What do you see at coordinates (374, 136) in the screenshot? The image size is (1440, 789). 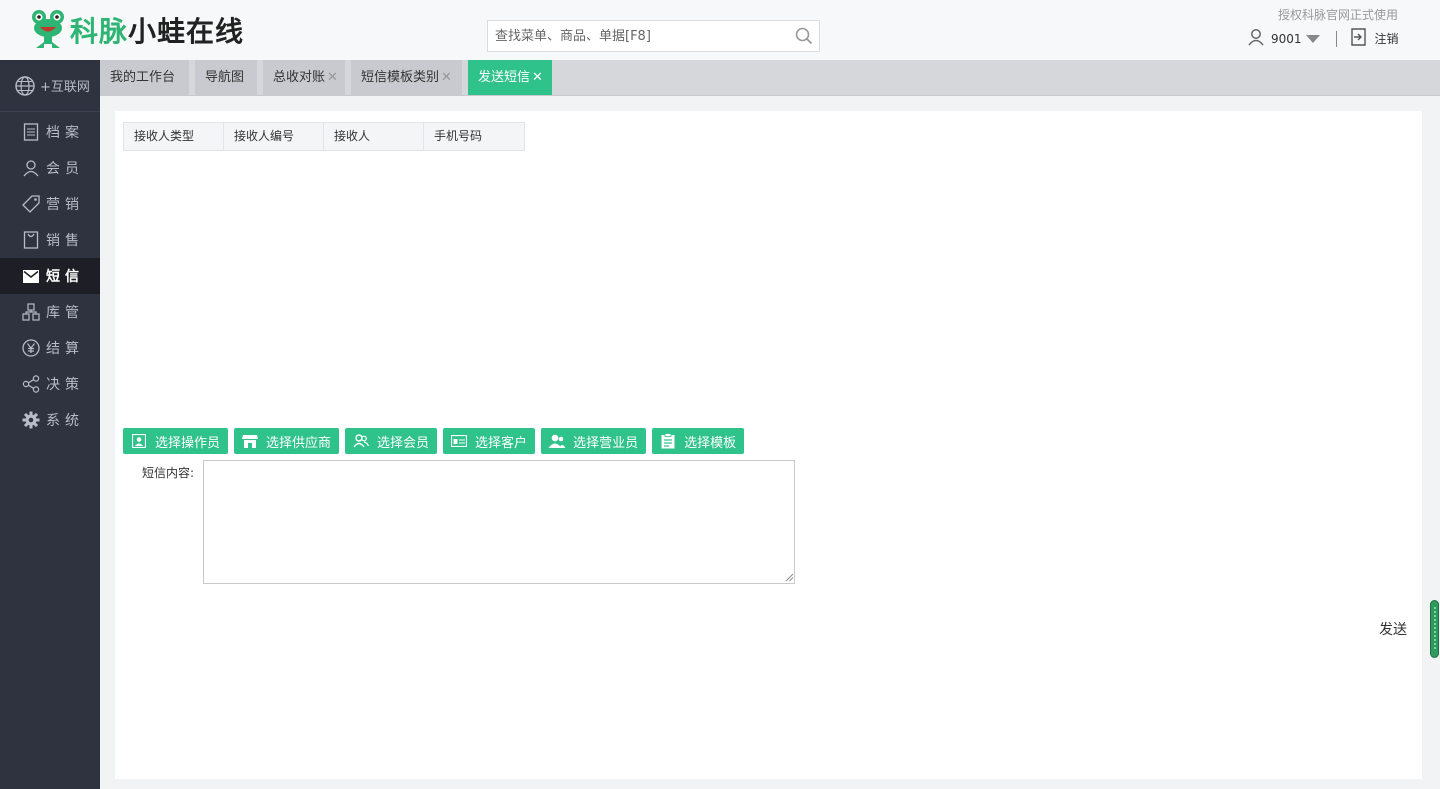 I see `column-header: 接收人` at bounding box center [374, 136].